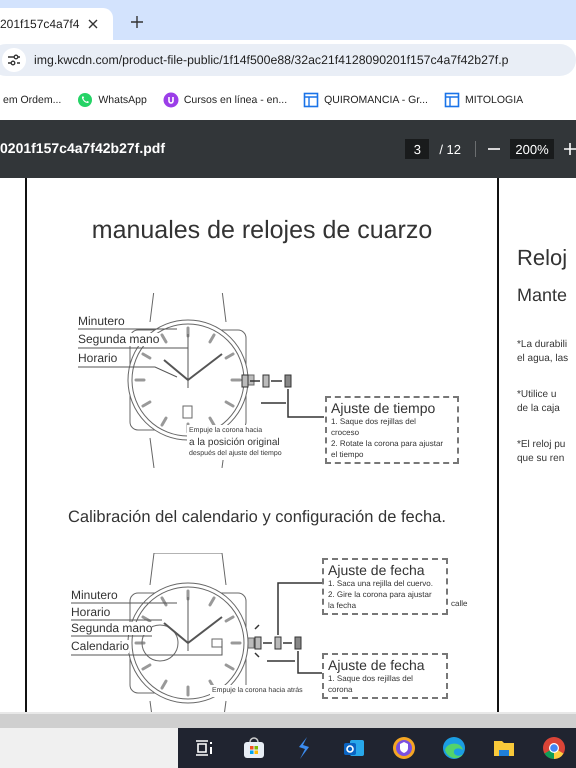  Describe the element at coordinates (170, 100) in the screenshot. I see `circle-logo-icon` at that location.